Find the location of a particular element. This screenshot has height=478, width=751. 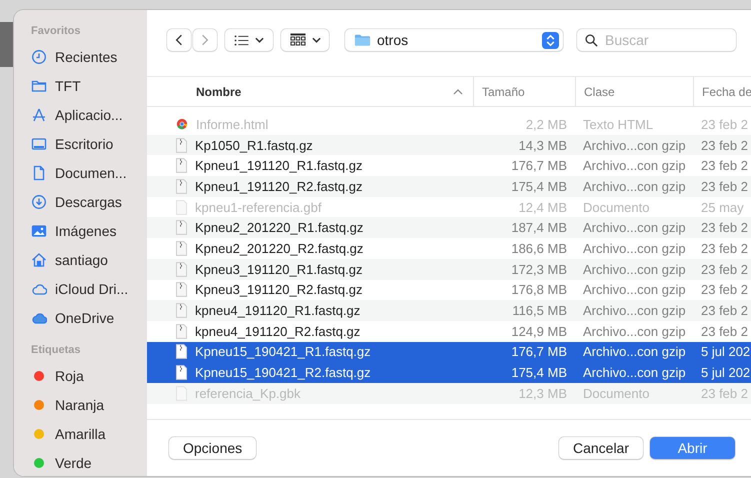

sidebar-section-title: Favoritos is located at coordinates (56, 32).